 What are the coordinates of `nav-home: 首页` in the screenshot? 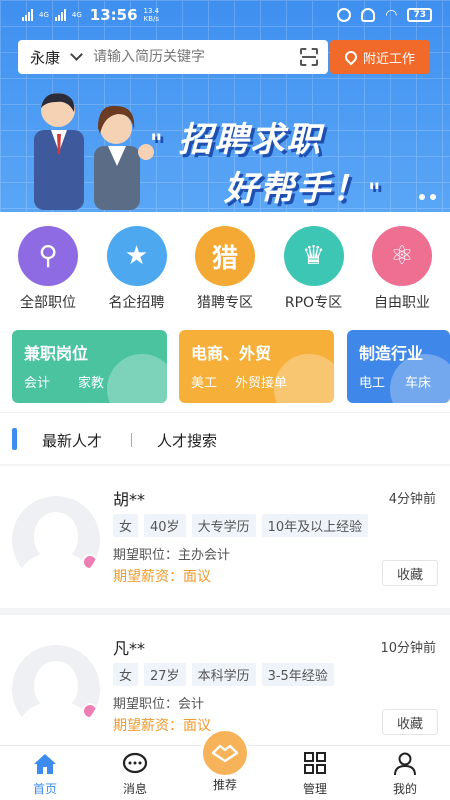 It's located at (45, 774).